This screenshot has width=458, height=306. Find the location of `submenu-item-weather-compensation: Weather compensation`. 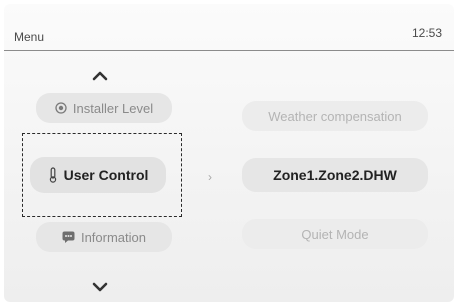

submenu-item-weather-compensation: Weather compensation is located at coordinates (335, 116).